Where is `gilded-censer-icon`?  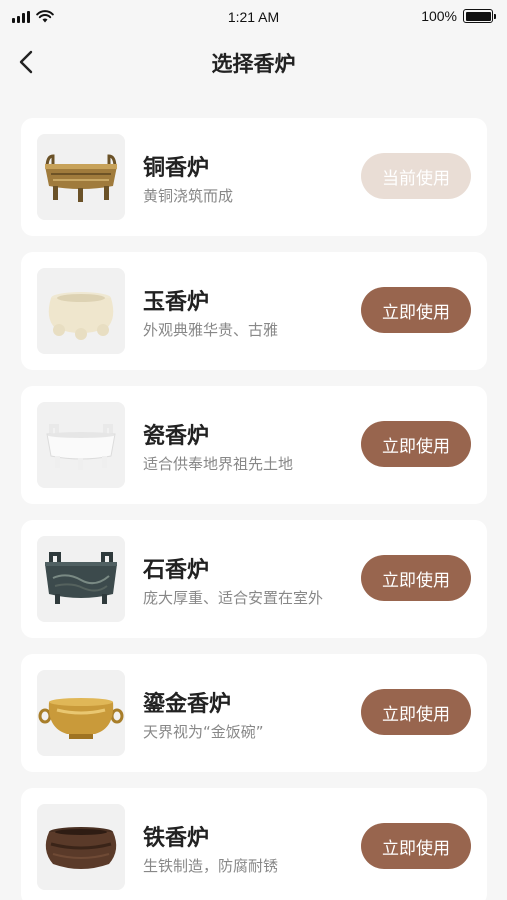
gilded-censer-icon is located at coordinates (81, 713).